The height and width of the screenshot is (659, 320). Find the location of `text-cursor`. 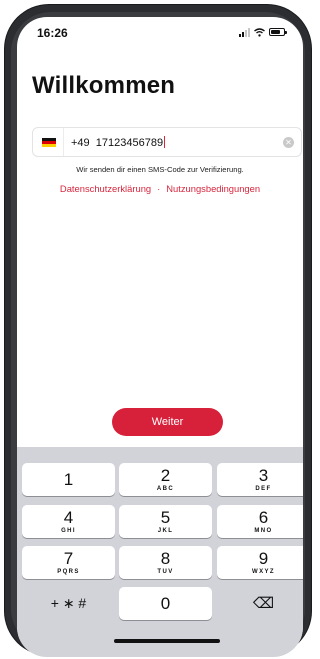

text-cursor is located at coordinates (165, 142).